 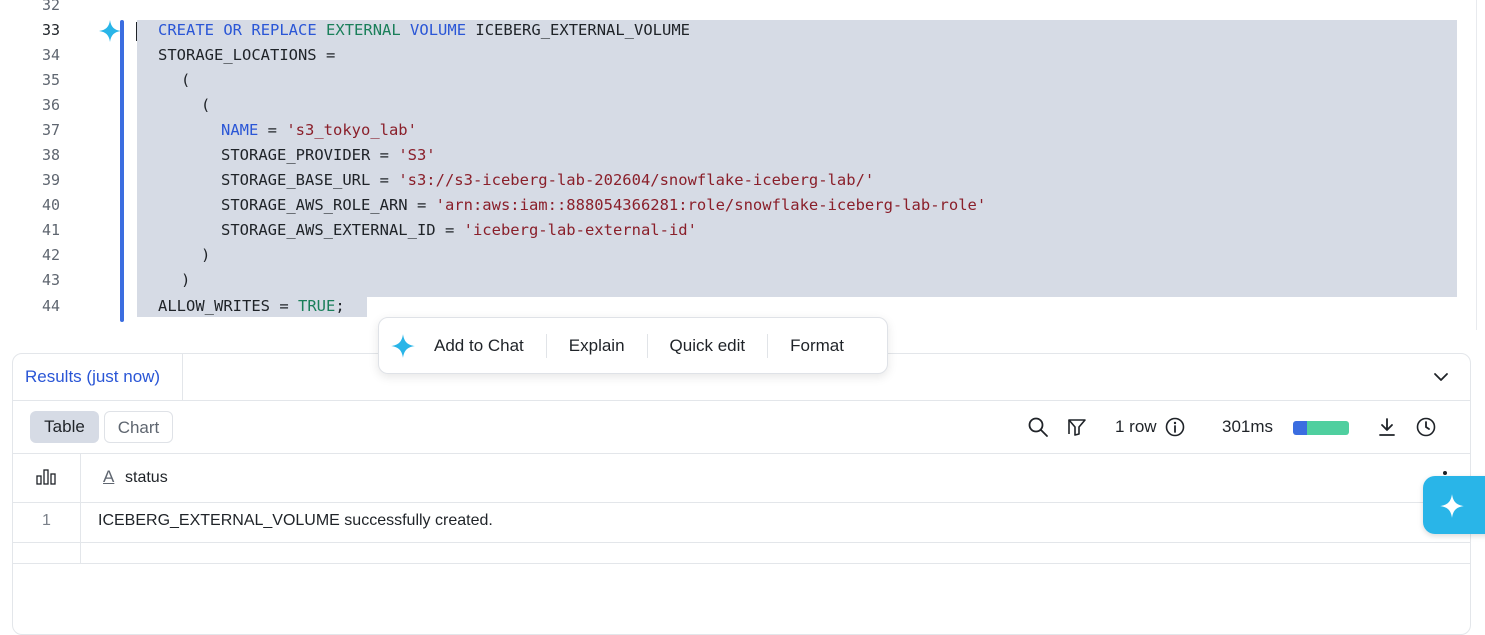 I want to click on text-cursor, so click(x=136, y=31).